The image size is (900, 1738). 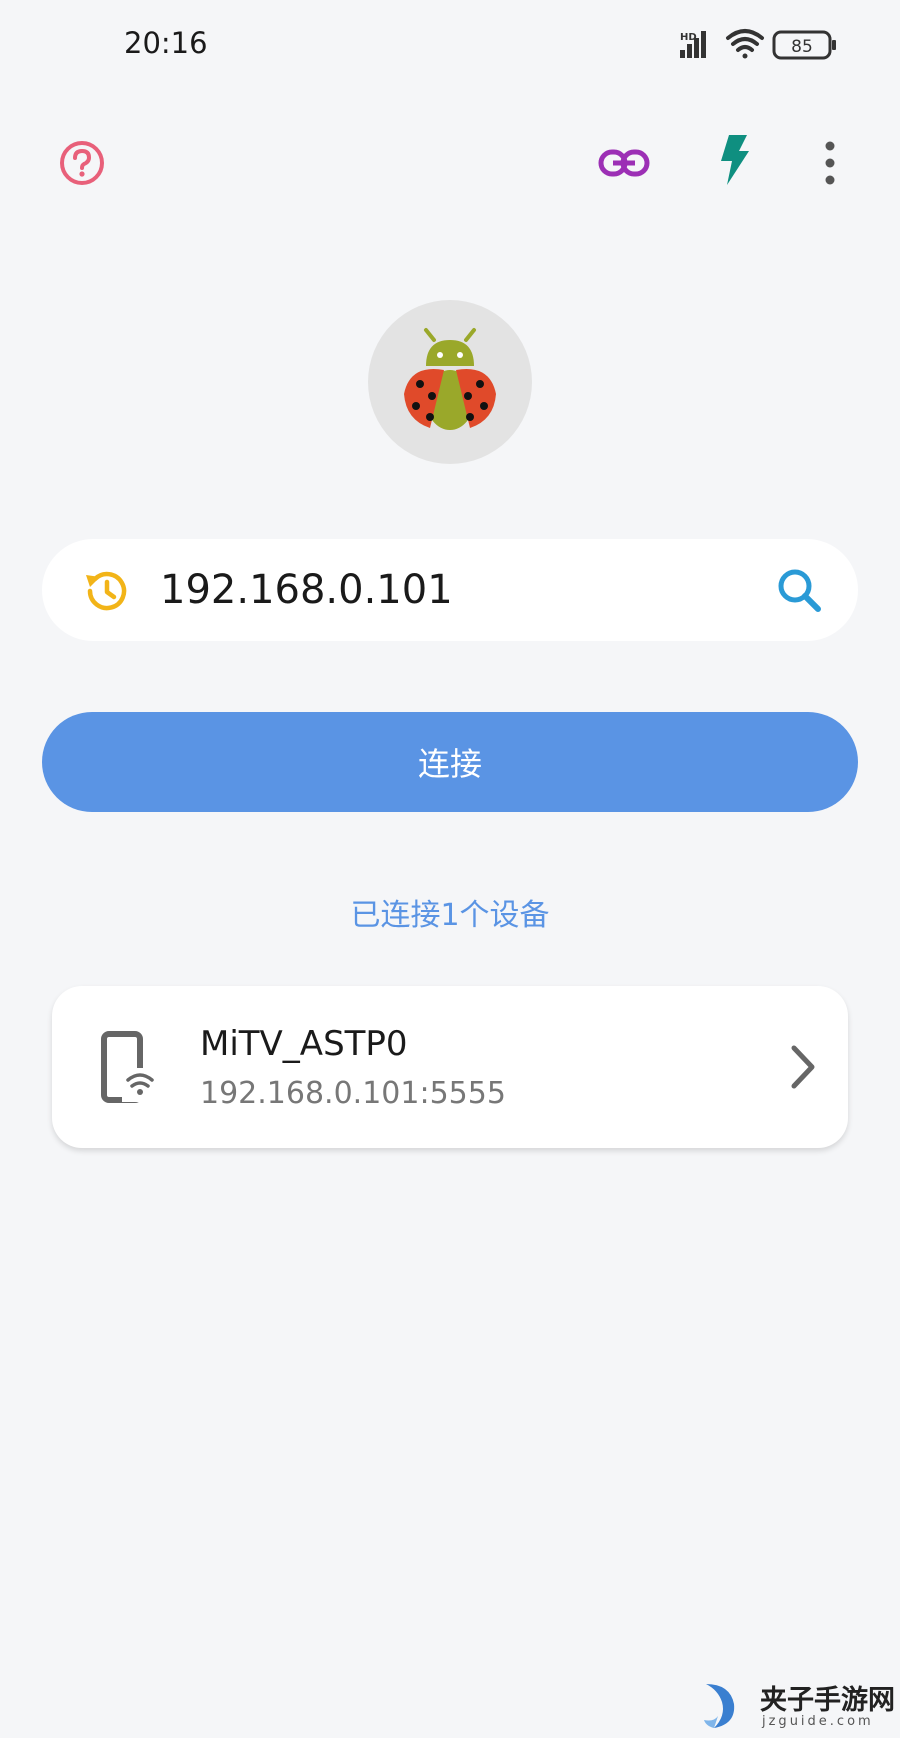 I want to click on link-button, so click(x=624, y=163).